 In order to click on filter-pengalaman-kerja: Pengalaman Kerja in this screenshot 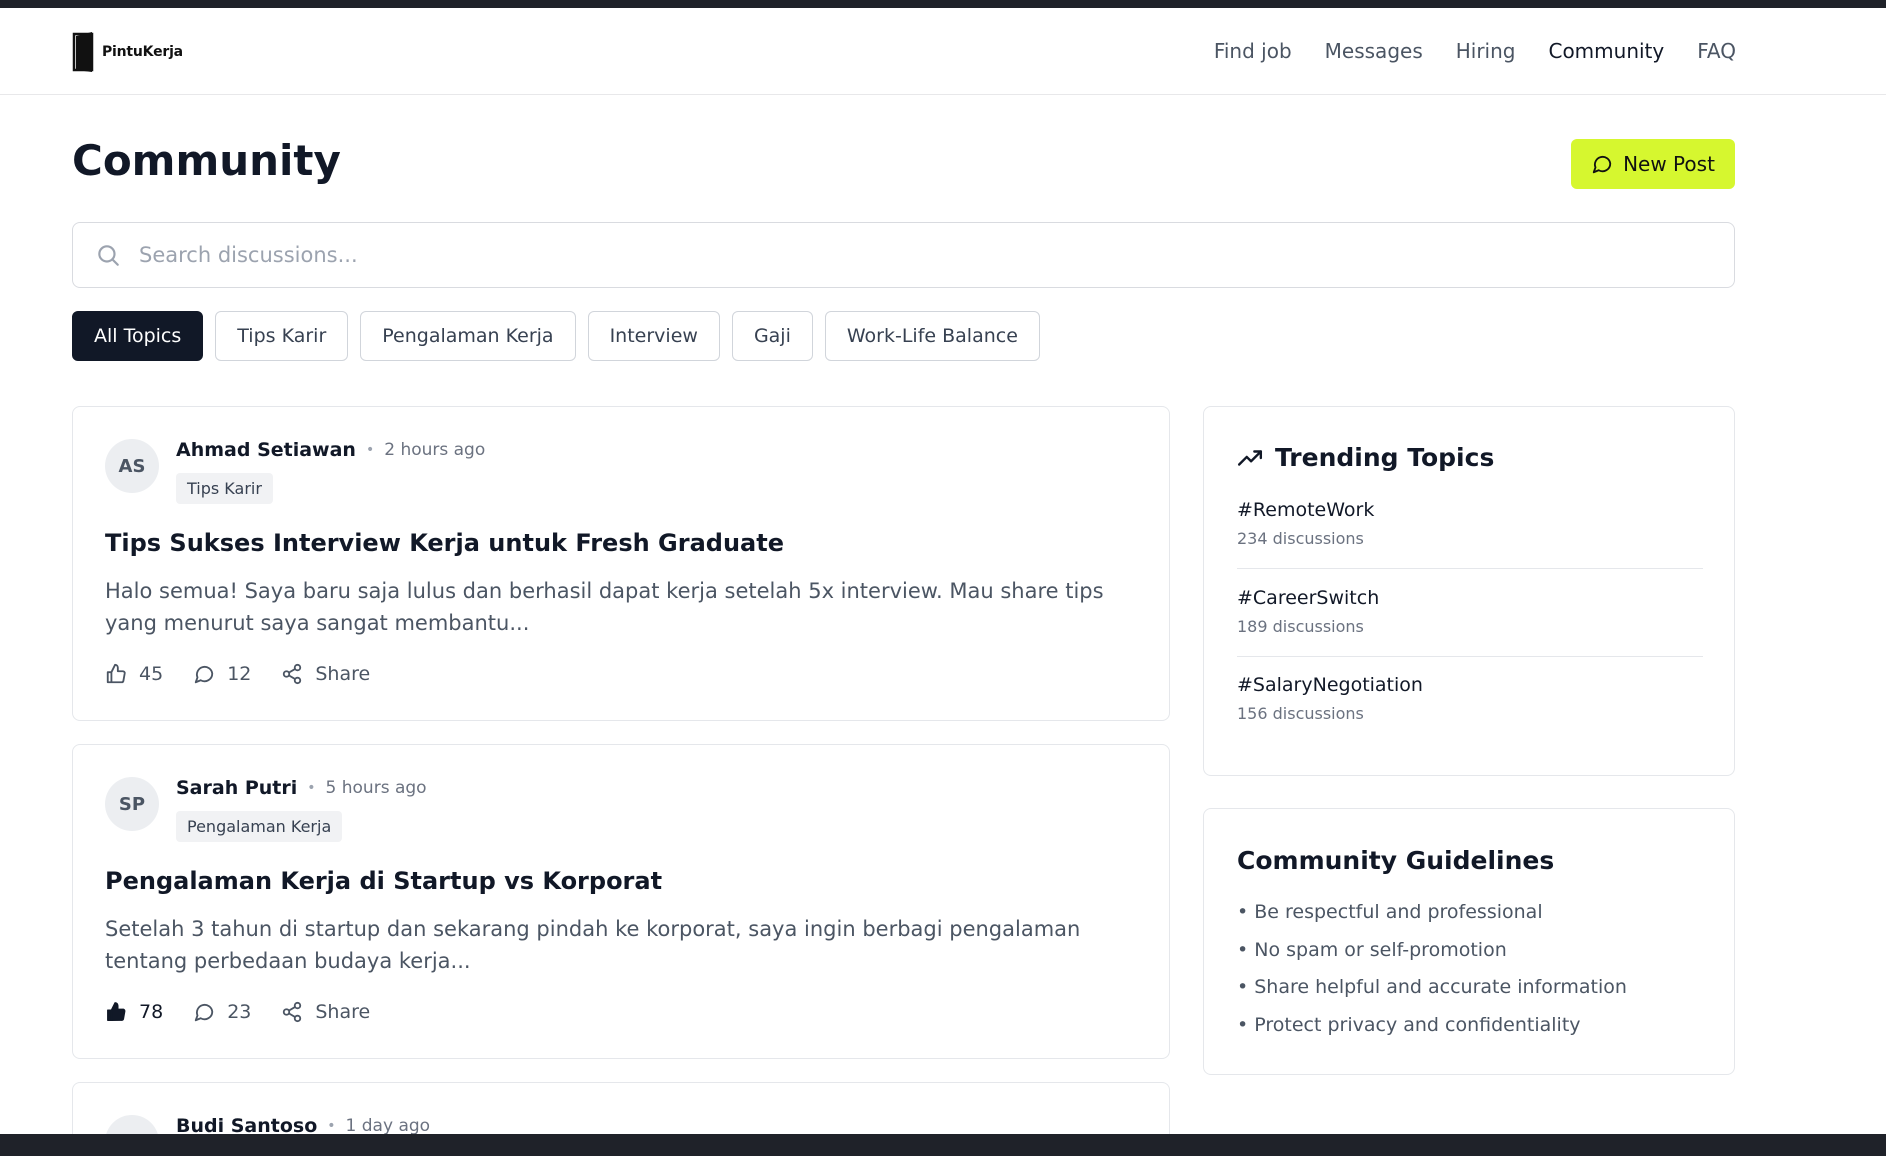, I will do `click(468, 336)`.